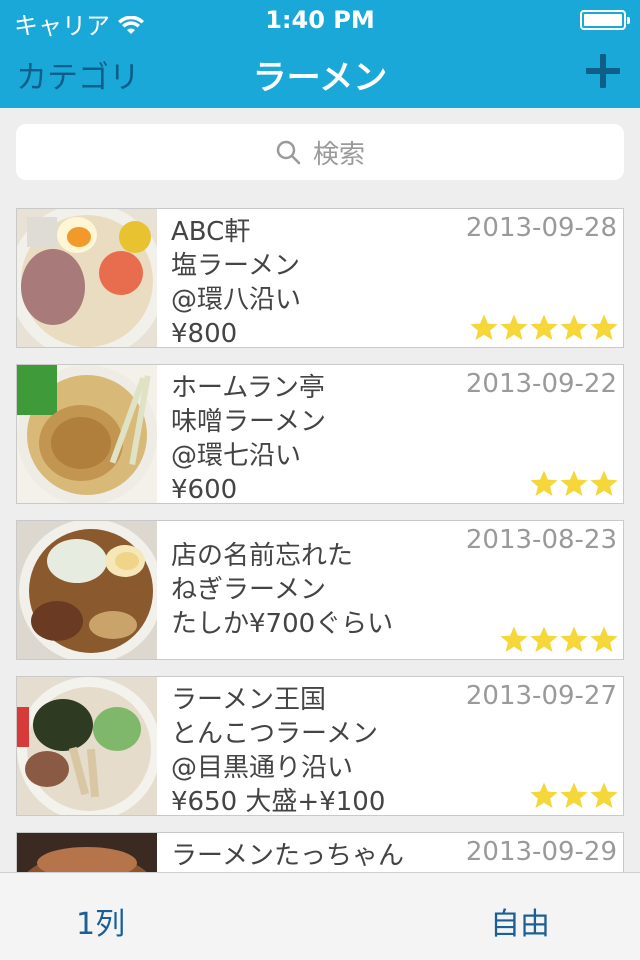  I want to click on free-layout-button: 自由, so click(520, 921).